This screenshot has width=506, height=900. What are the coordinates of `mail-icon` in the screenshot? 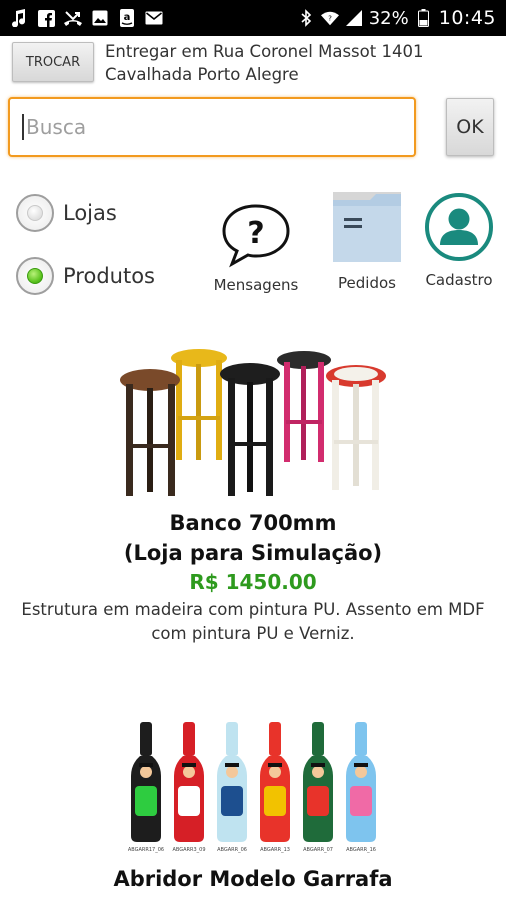 It's located at (154, 18).